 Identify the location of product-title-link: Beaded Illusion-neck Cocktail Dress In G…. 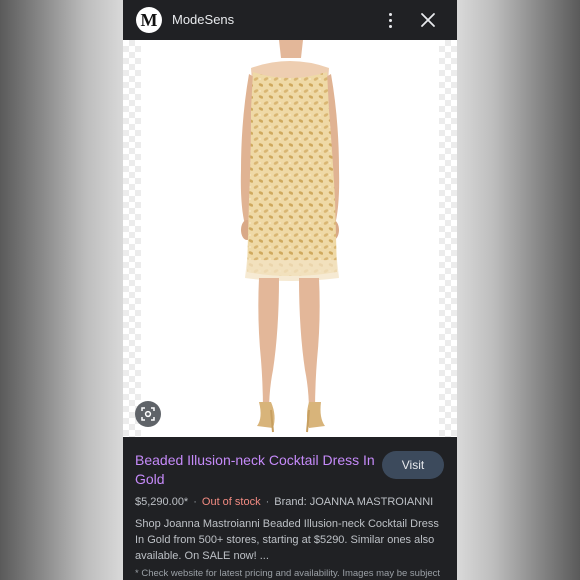
(255, 470).